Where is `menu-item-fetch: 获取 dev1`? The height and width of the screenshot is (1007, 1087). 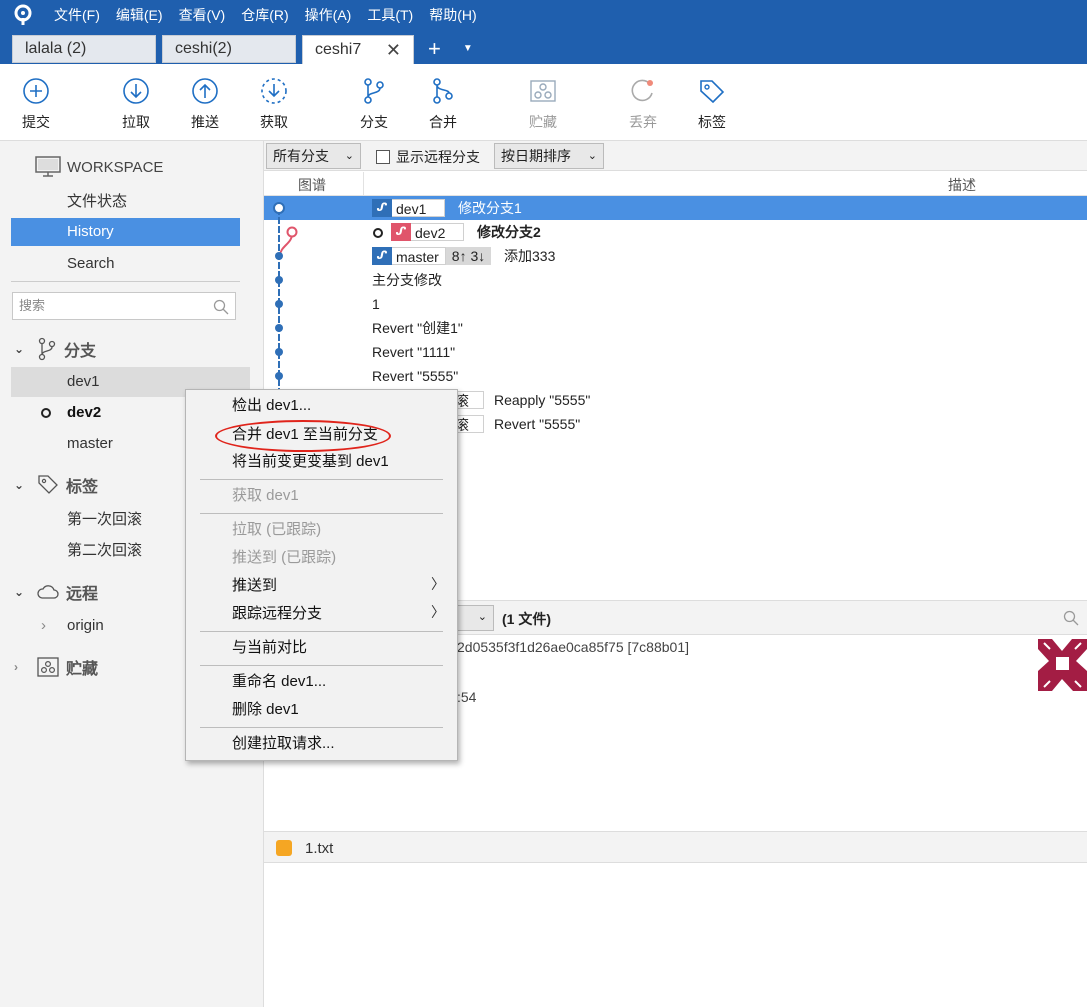 menu-item-fetch: 获取 dev1 is located at coordinates (265, 496).